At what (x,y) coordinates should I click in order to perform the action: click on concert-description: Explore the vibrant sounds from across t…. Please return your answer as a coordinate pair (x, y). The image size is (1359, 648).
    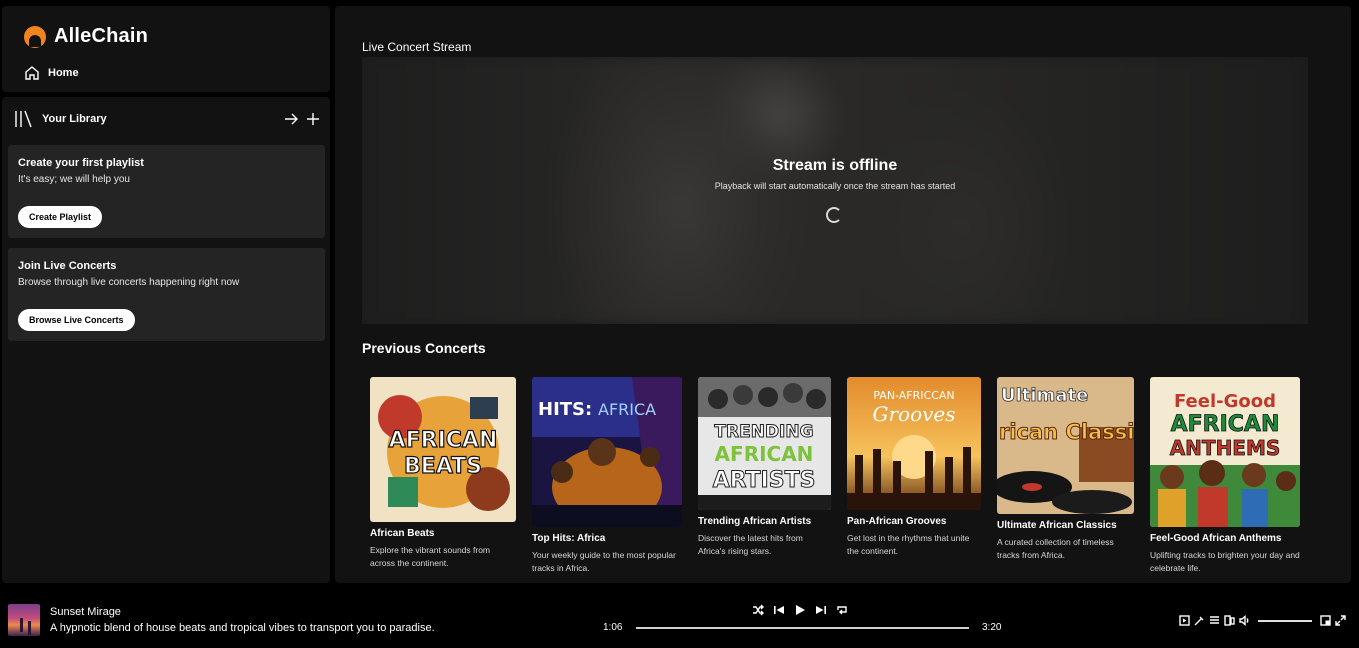
    Looking at the image, I should click on (430, 556).